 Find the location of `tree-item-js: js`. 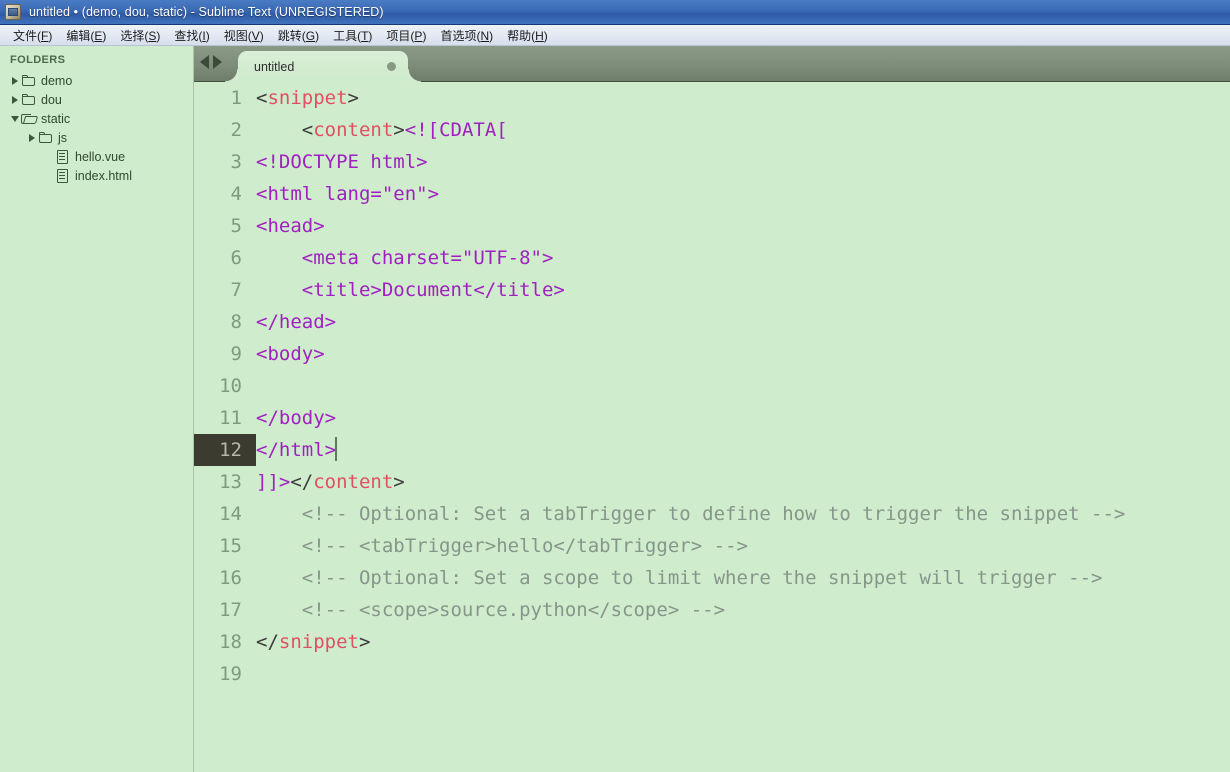

tree-item-js: js is located at coordinates (96, 137).